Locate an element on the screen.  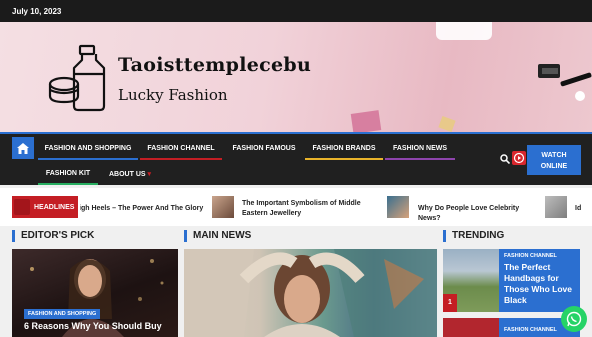
top-bar: July 10, 2023 is located at coordinates (296, 11).